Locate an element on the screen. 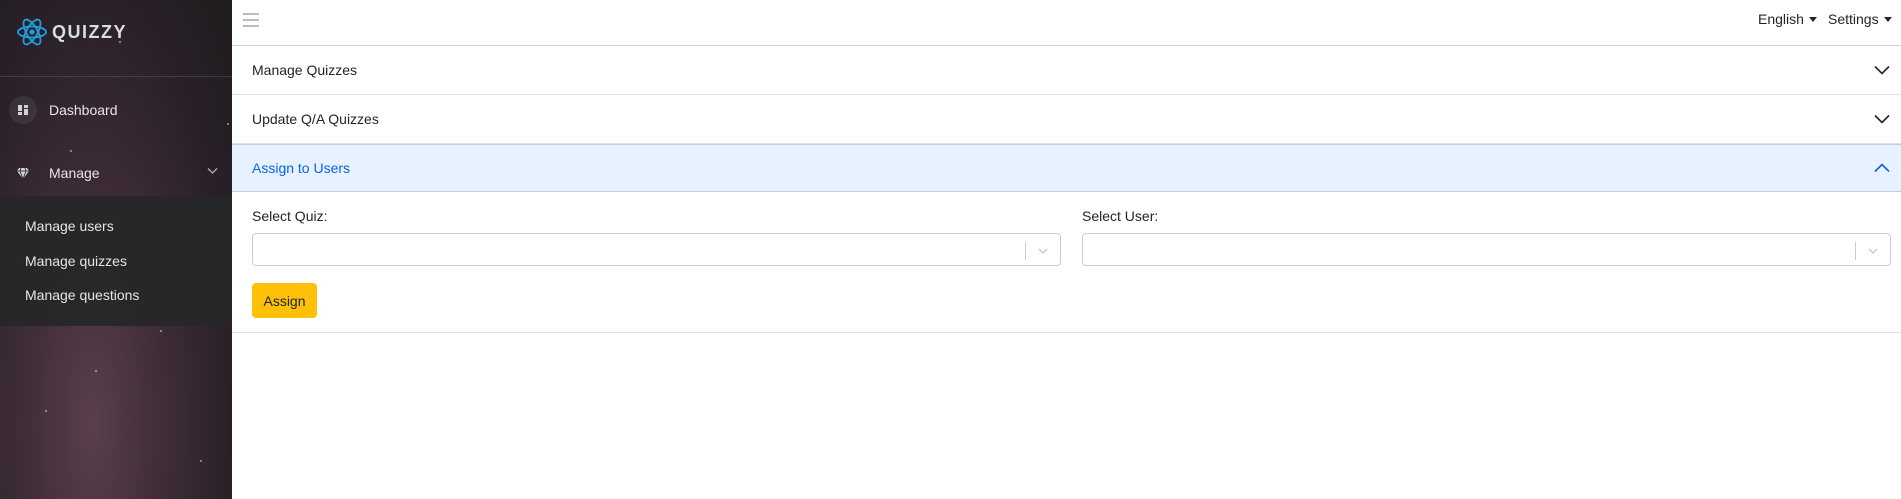 The image size is (1901, 499). topbar: English Settings is located at coordinates (1066, 23).